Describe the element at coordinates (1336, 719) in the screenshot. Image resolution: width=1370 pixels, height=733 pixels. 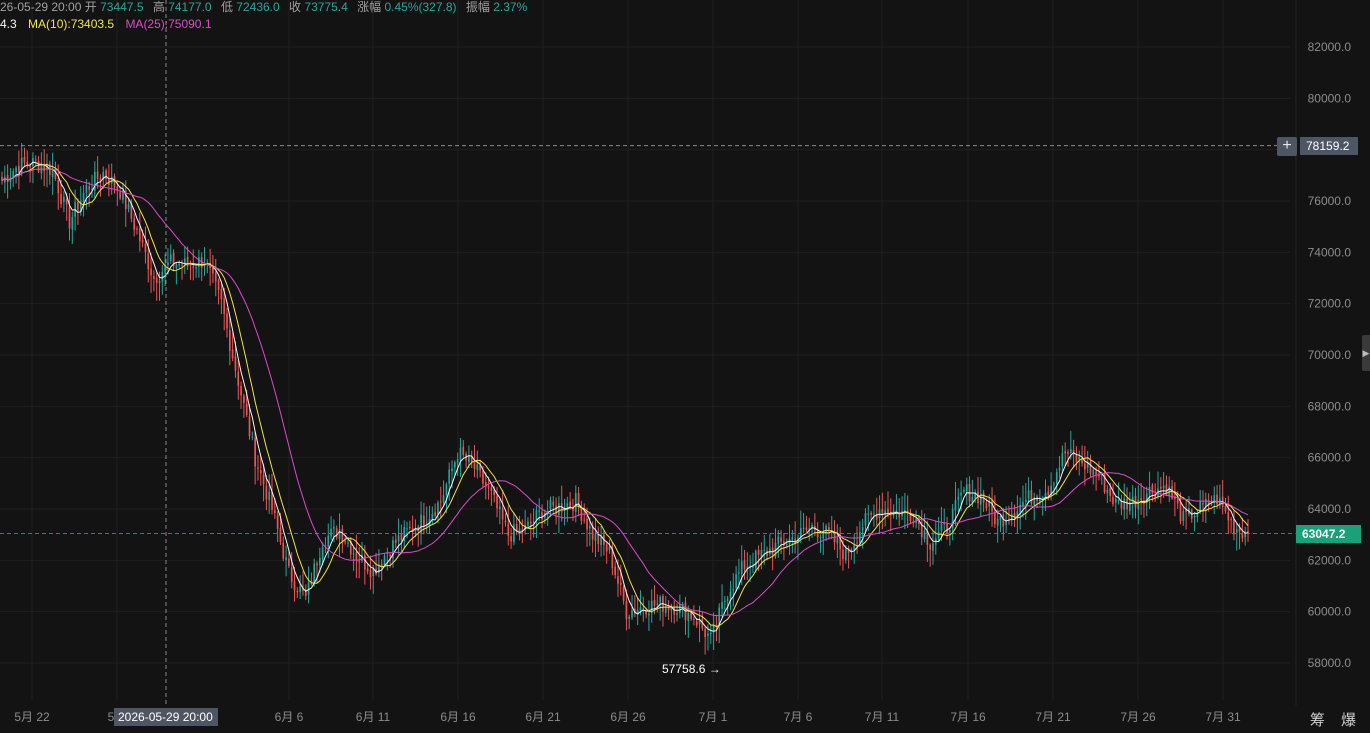
I see `bottom-tool-buttons: 筹 爆` at that location.